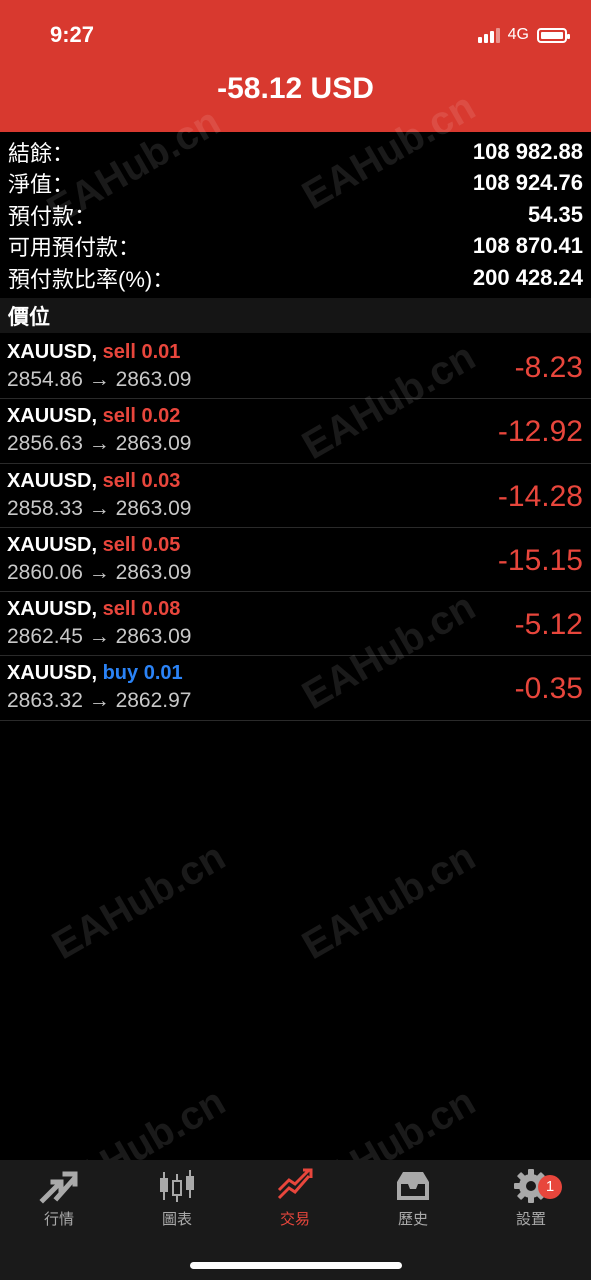 Image resolution: width=591 pixels, height=1280 pixels. I want to click on summary-row-margin: 預付款： 54.35, so click(295, 215).